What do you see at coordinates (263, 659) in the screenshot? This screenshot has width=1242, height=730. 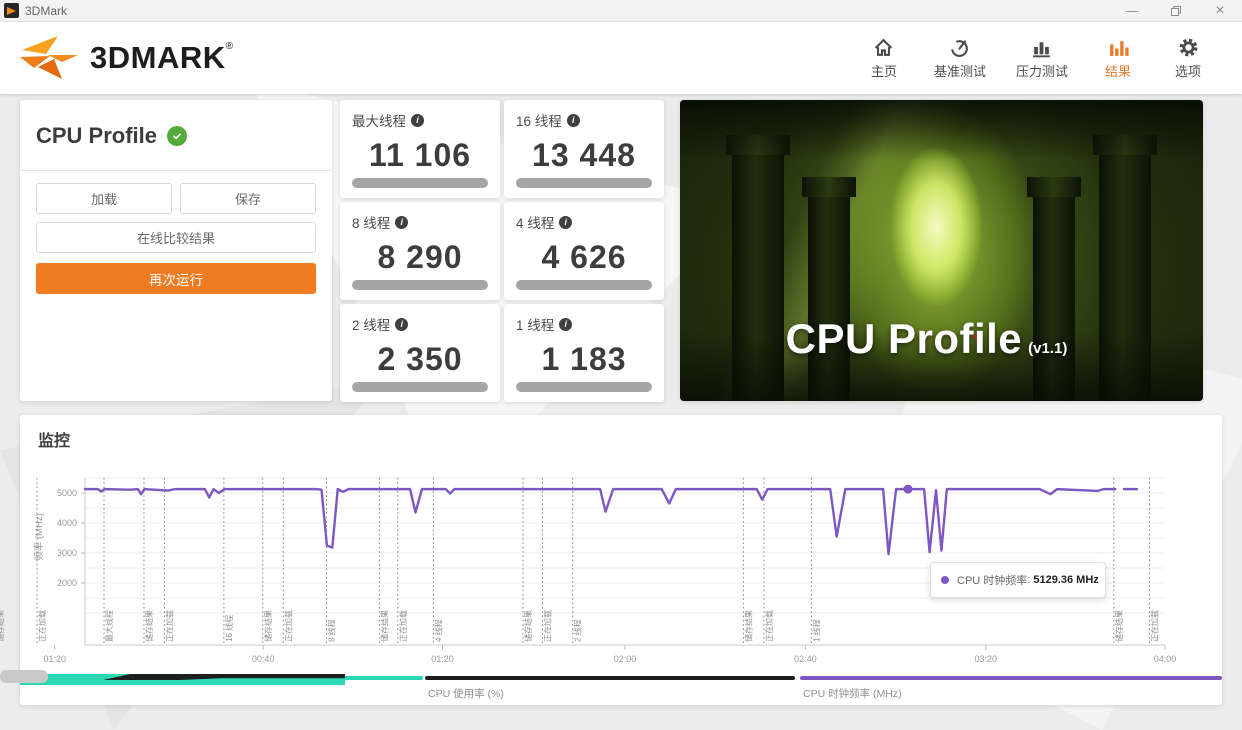 I see `svg-text: 00:40` at bounding box center [263, 659].